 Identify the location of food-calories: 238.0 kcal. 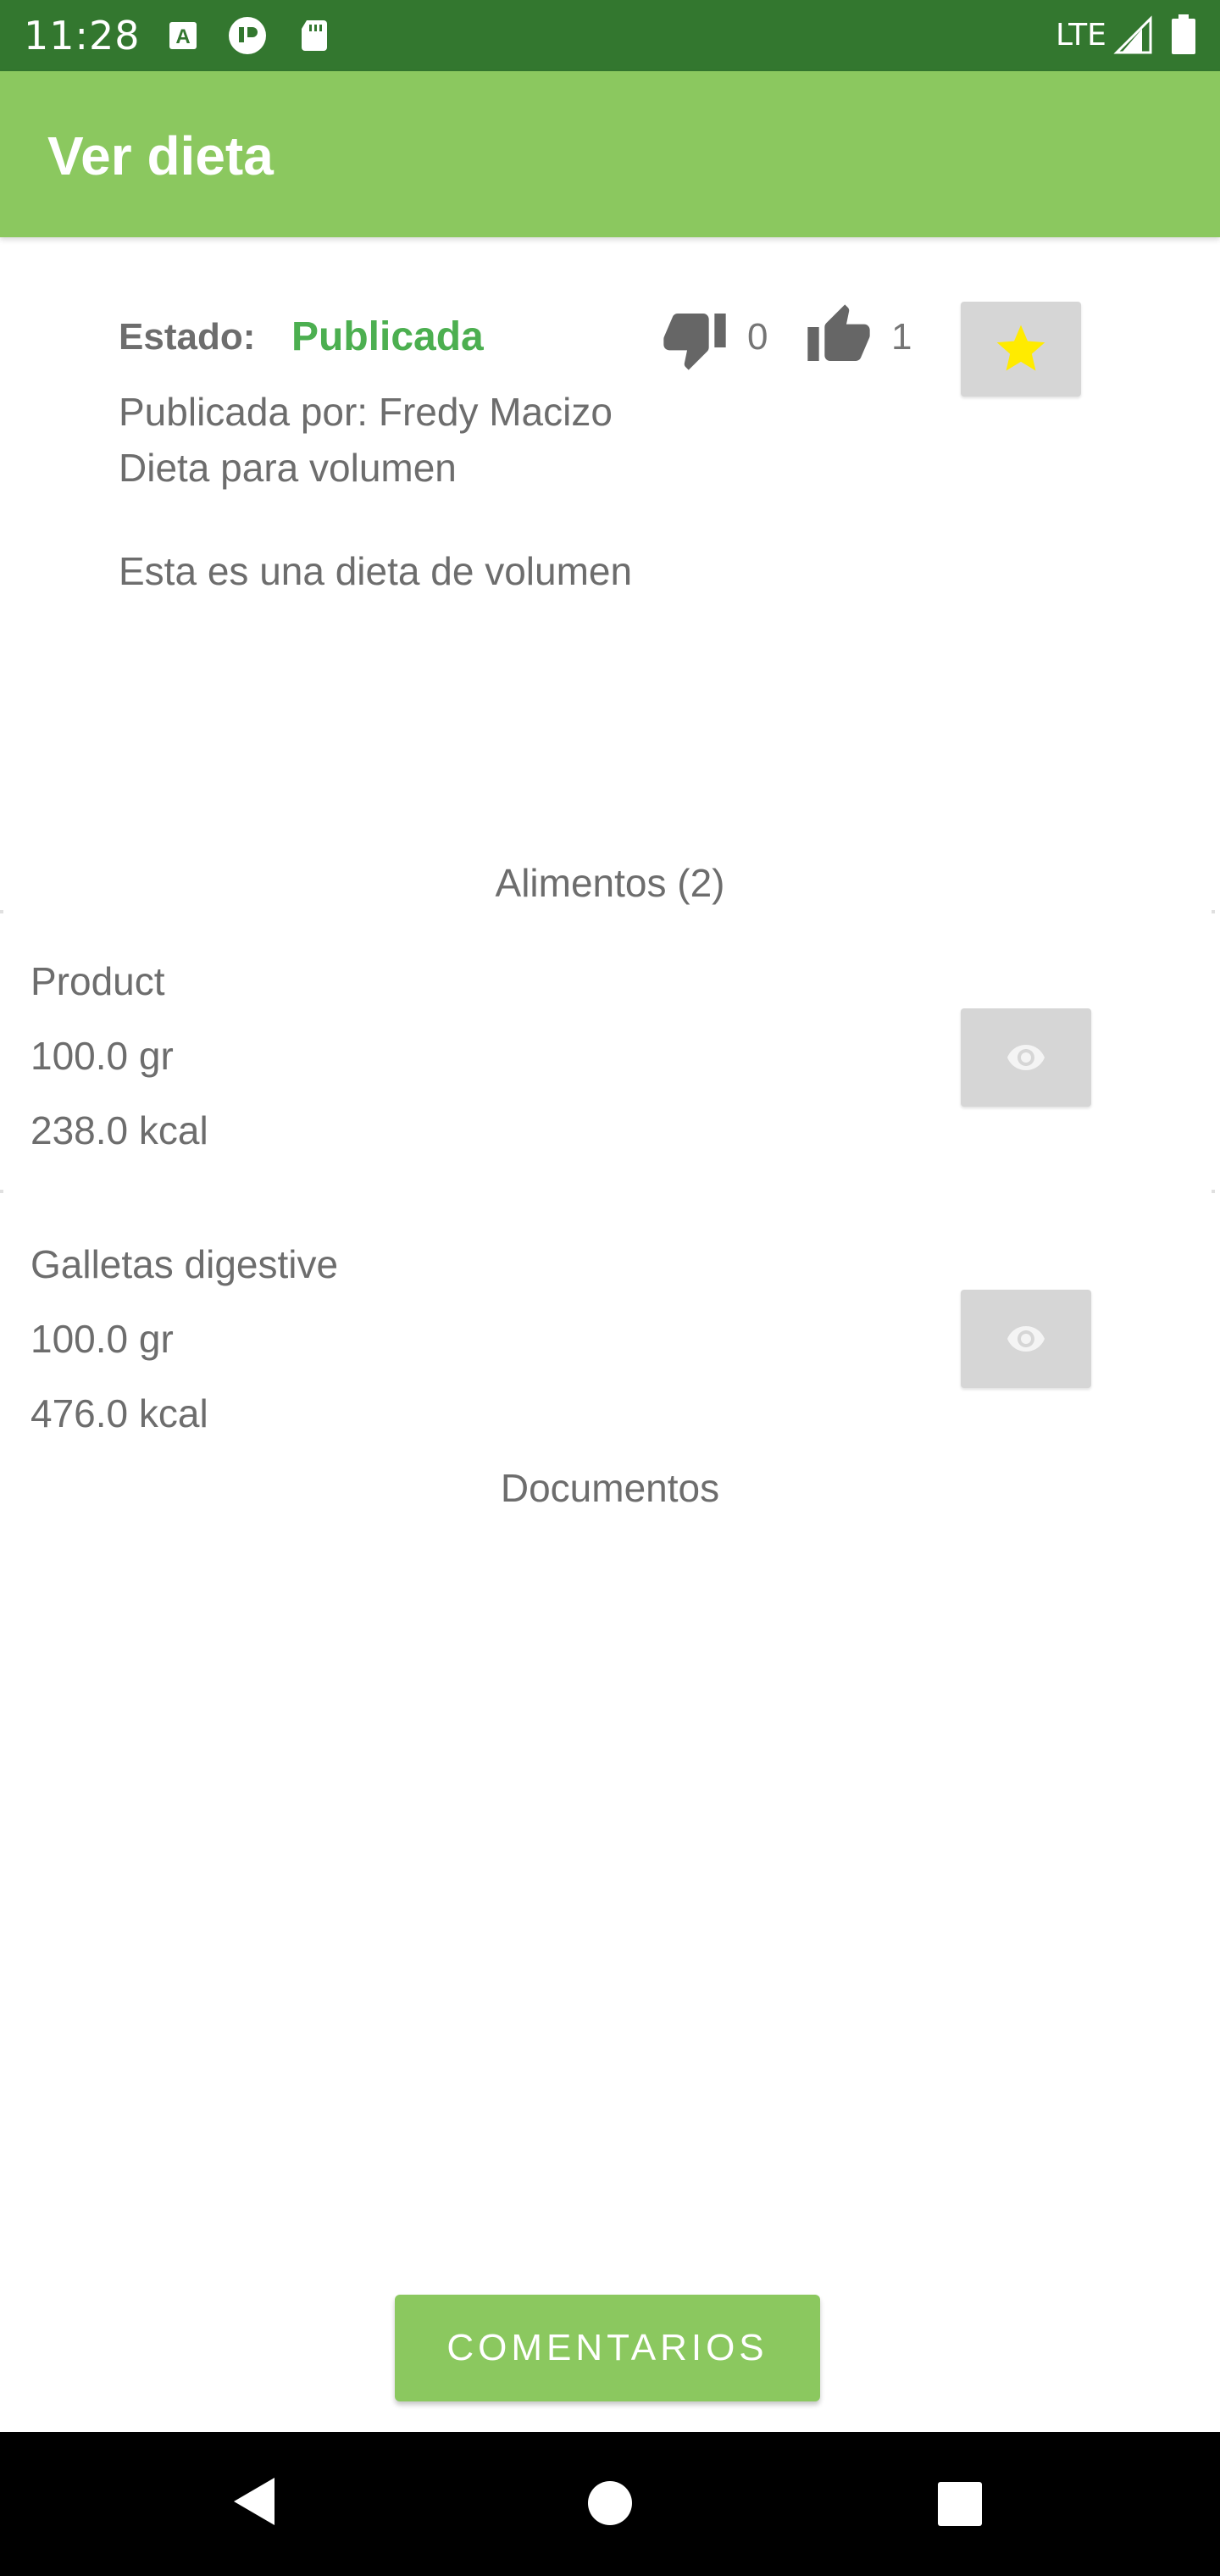
(119, 1130).